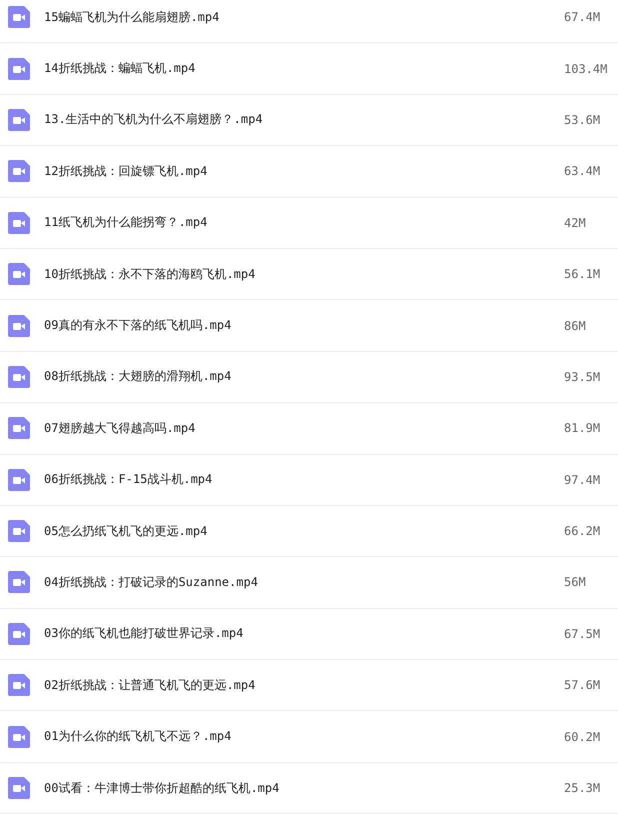 The width and height of the screenshot is (618, 822). What do you see at coordinates (138, 325) in the screenshot?
I see `file-name: 09真的有永不下落的纸飞机吗.mp4` at bounding box center [138, 325].